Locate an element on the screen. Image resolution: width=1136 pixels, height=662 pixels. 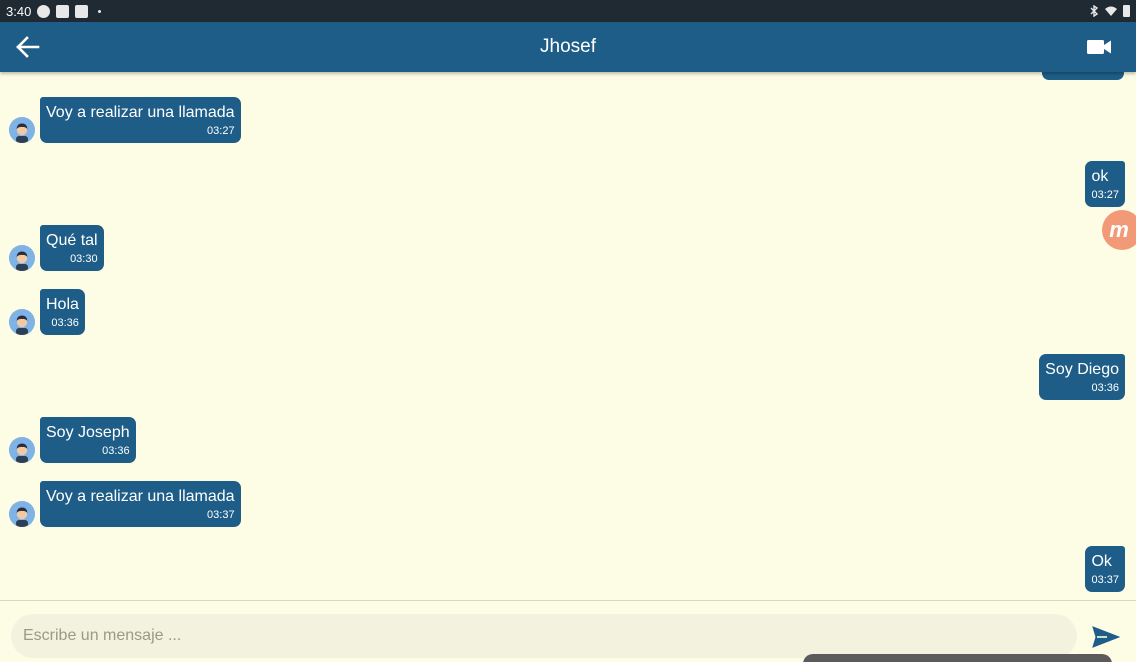
message-bubble: Voy a realizar una llamada 03:37 is located at coordinates (140, 504).